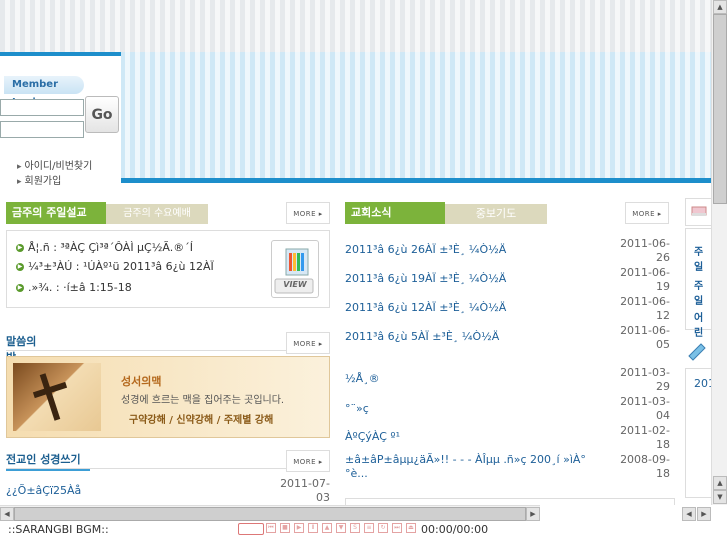  Describe the element at coordinates (49, 212) in the screenshot. I see `tab-sunday-sermon-label: 금주의 주일설교` at that location.